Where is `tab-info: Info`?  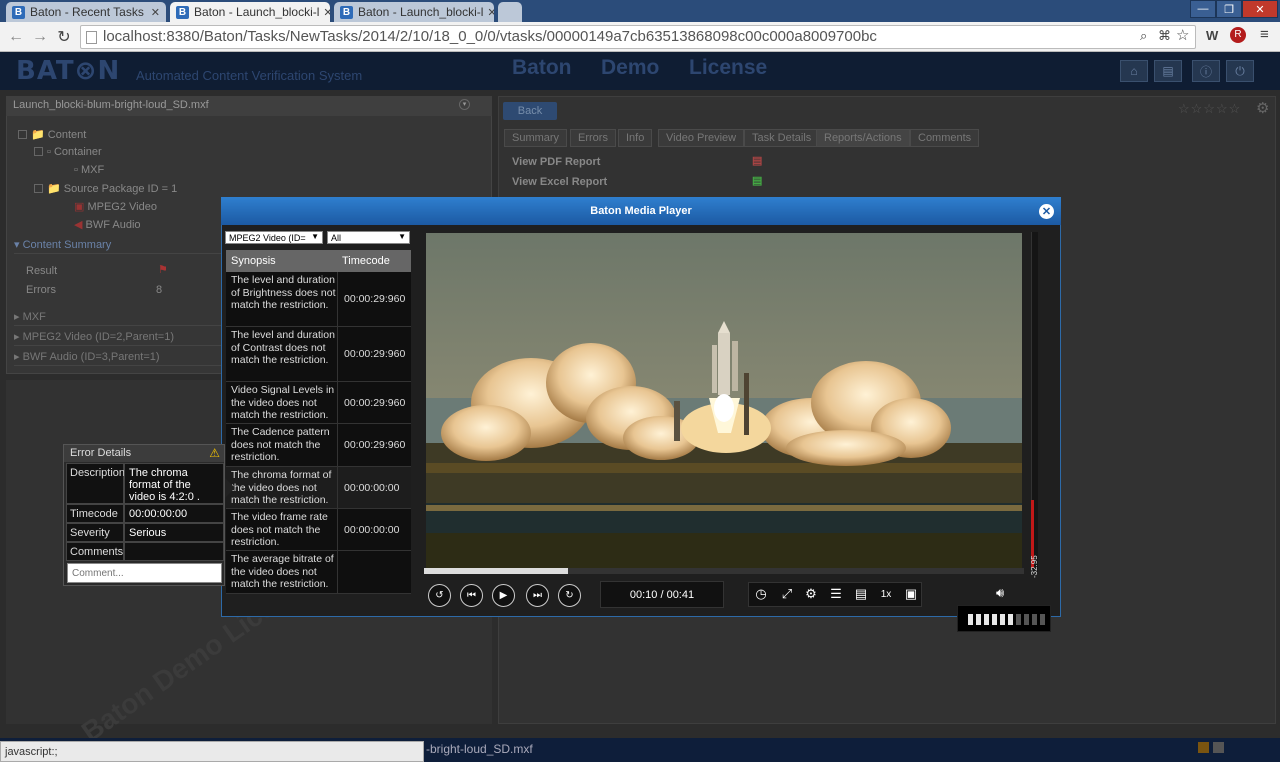 tab-info: Info is located at coordinates (635, 138).